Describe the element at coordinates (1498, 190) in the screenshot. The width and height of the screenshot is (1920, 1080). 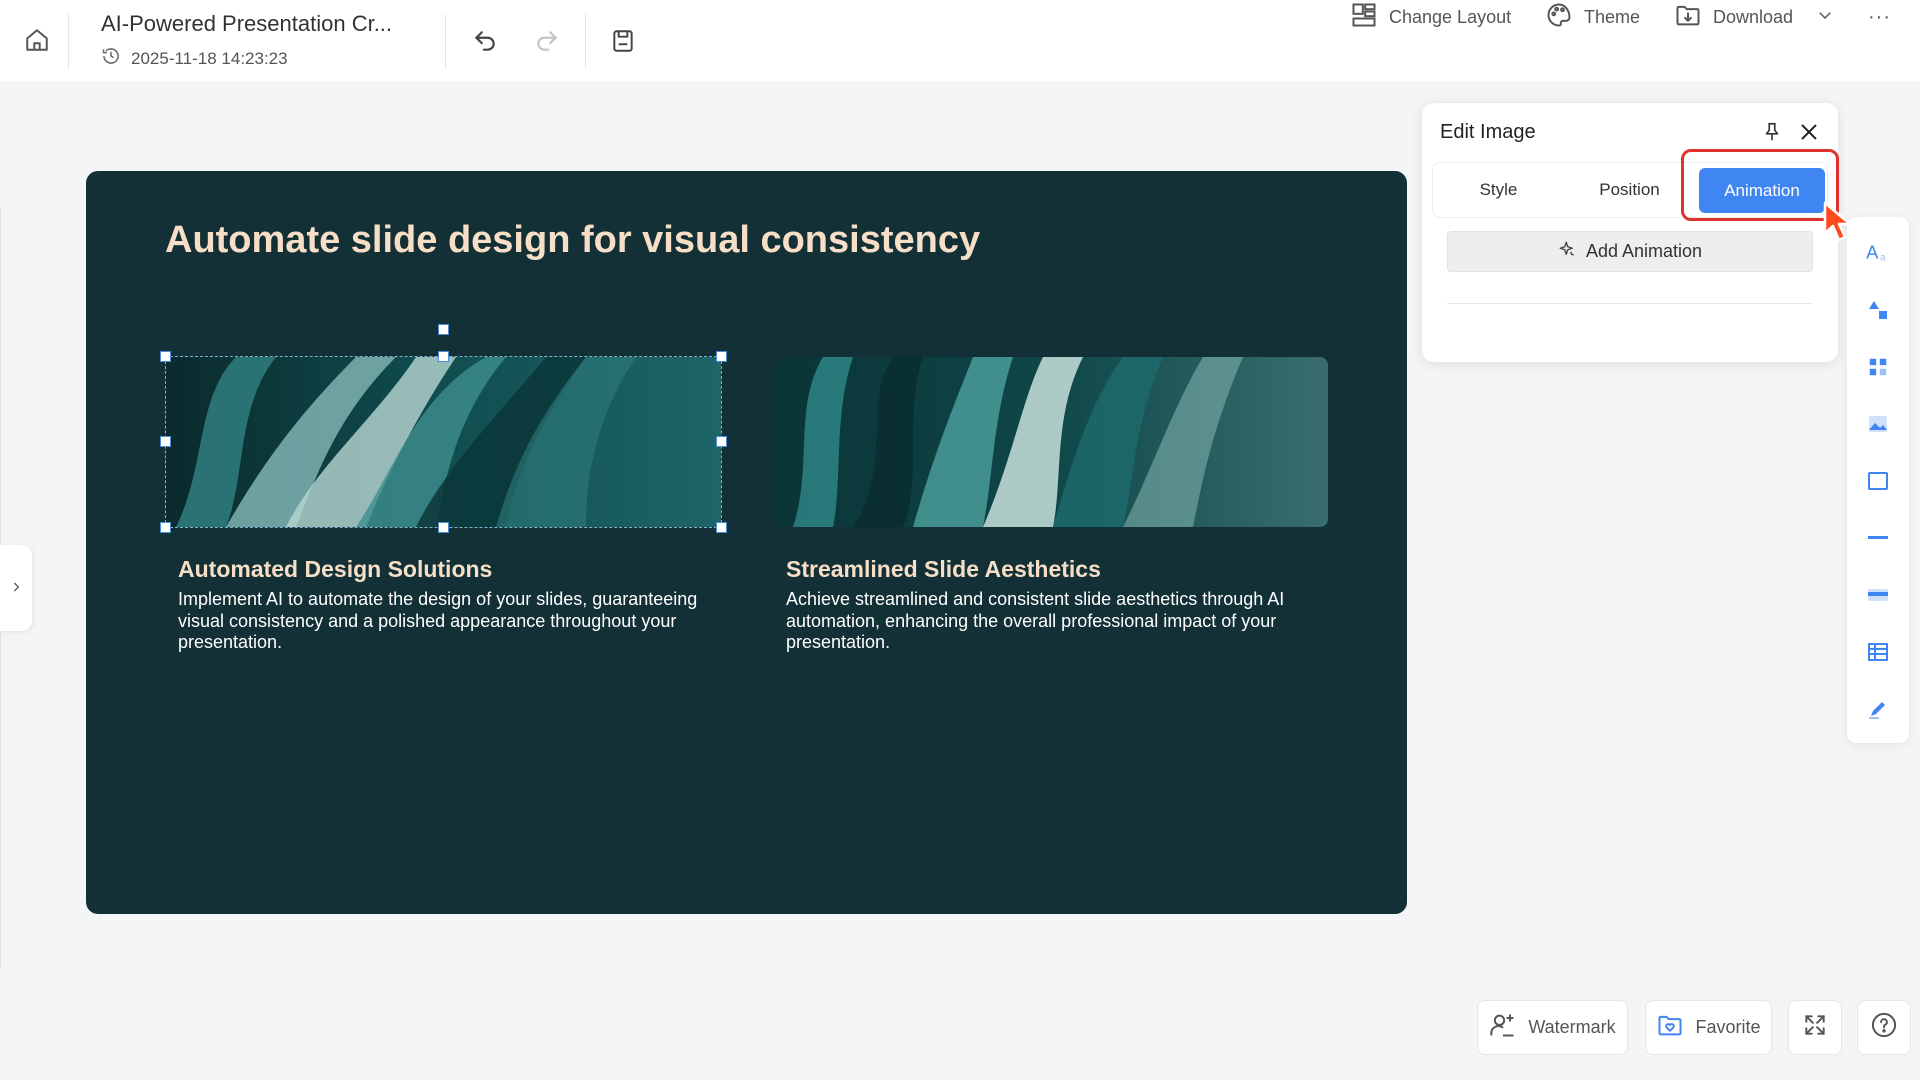
I see `tab-style: Style` at that location.